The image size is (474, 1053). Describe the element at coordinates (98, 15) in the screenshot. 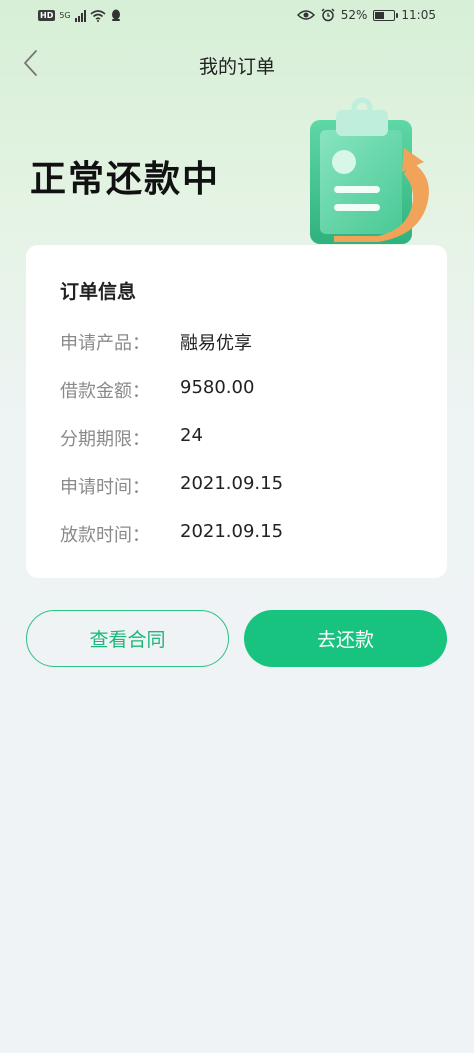

I see `wifi-icon` at that location.